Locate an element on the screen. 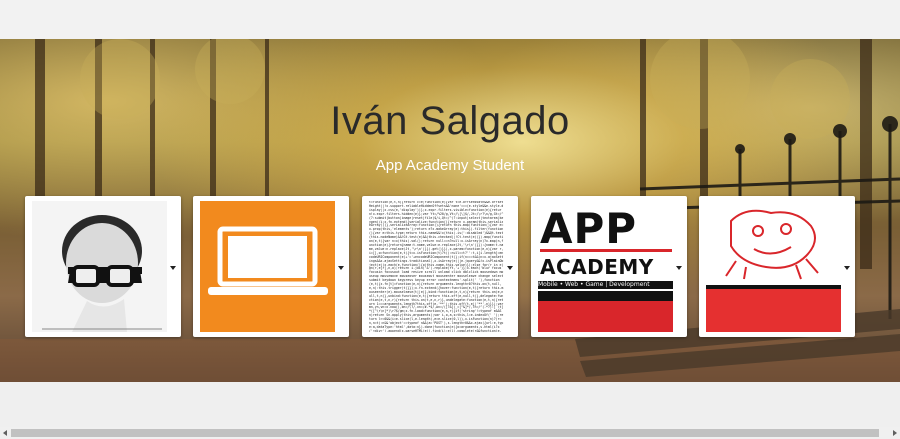  logo-tagline: Mobile • Web • Game | Development is located at coordinates (605, 285).